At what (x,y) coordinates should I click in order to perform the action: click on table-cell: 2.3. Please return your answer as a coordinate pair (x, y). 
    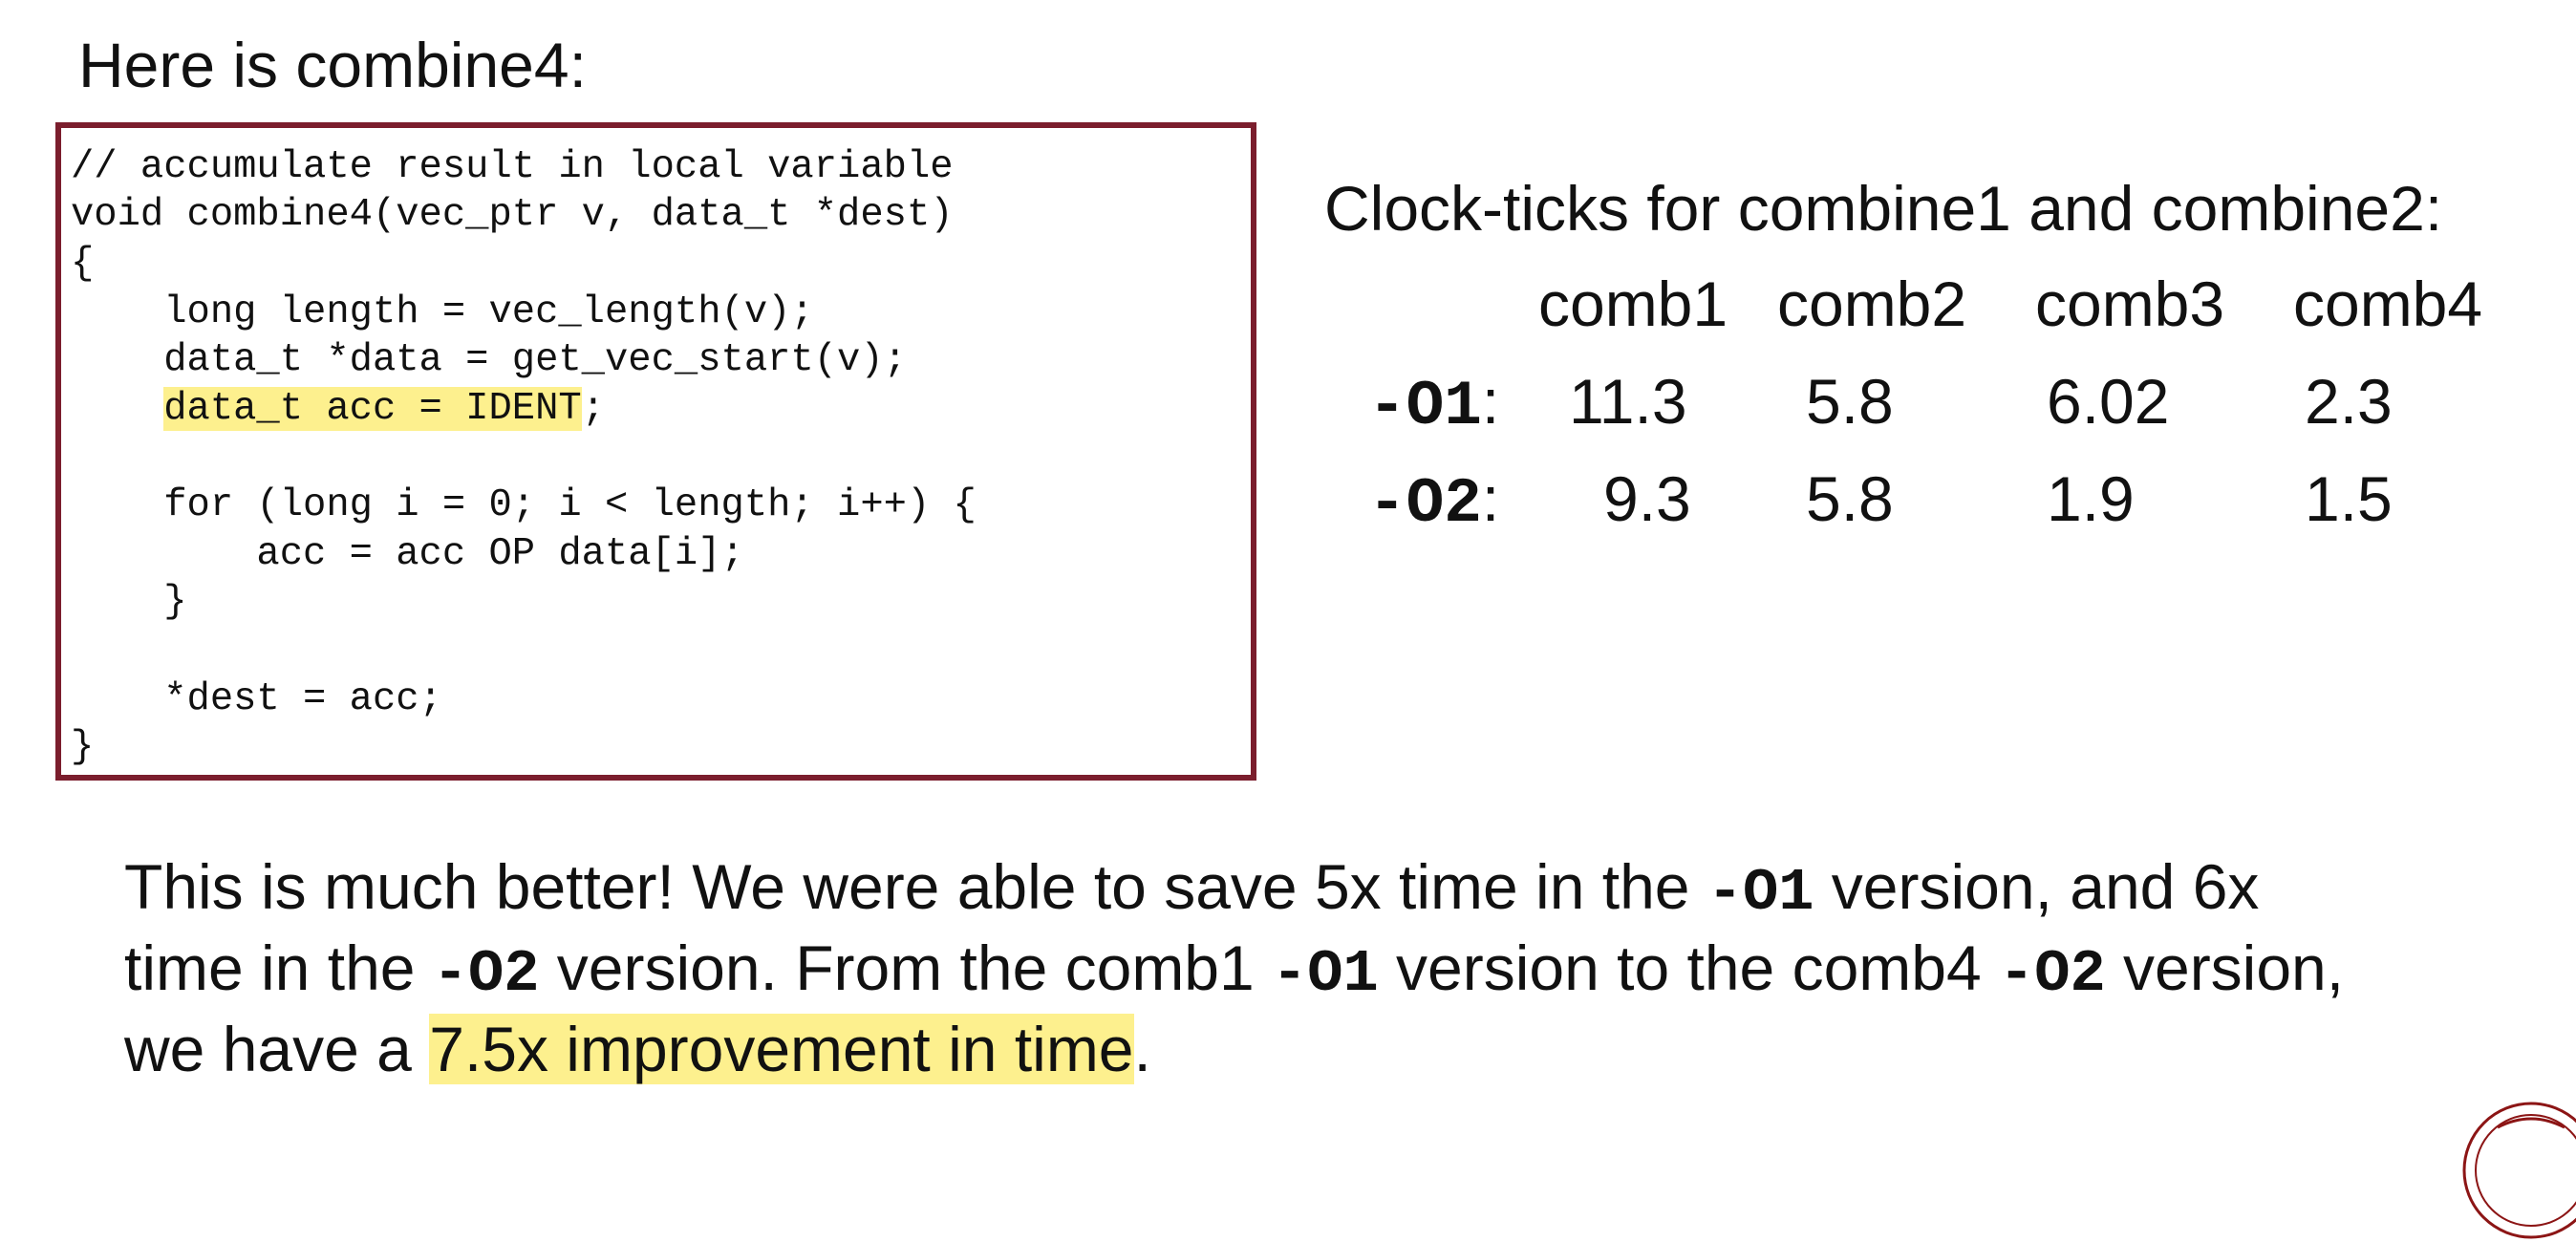
    Looking at the image, I should click on (2349, 401).